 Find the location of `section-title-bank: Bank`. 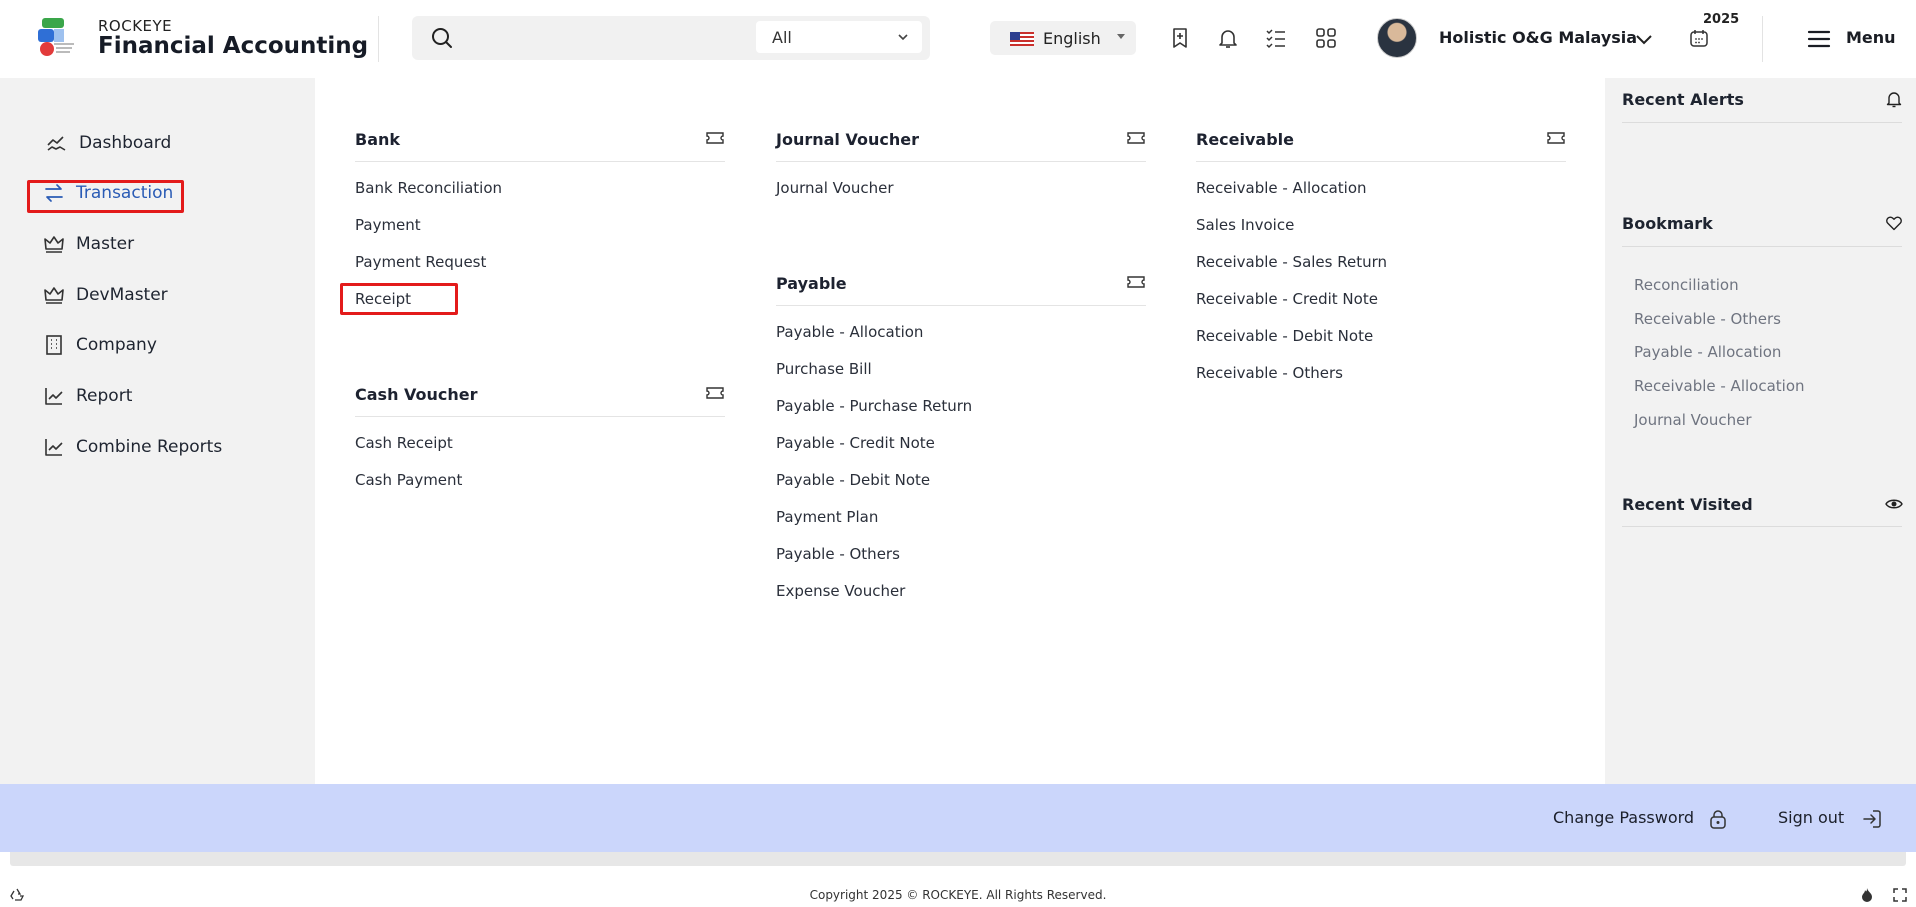

section-title-bank: Bank is located at coordinates (378, 139).